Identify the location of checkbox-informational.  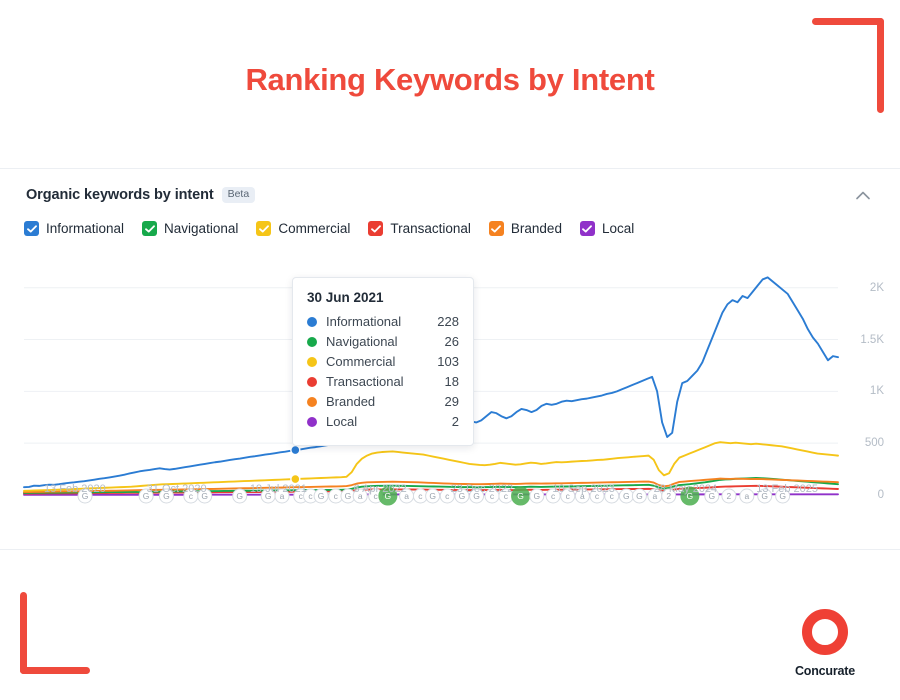
(31, 228).